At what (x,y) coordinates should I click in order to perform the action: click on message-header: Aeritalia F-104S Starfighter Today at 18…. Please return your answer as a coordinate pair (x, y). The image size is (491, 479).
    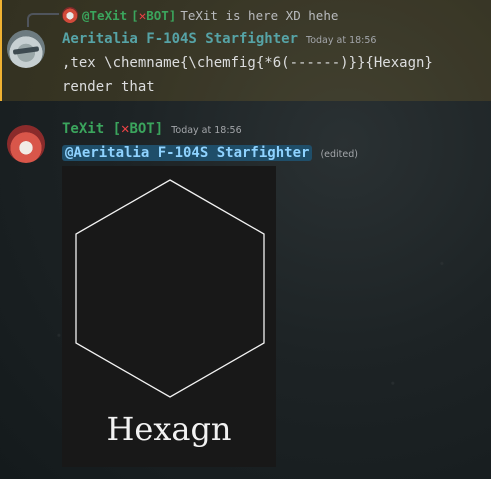
    Looking at the image, I should click on (219, 39).